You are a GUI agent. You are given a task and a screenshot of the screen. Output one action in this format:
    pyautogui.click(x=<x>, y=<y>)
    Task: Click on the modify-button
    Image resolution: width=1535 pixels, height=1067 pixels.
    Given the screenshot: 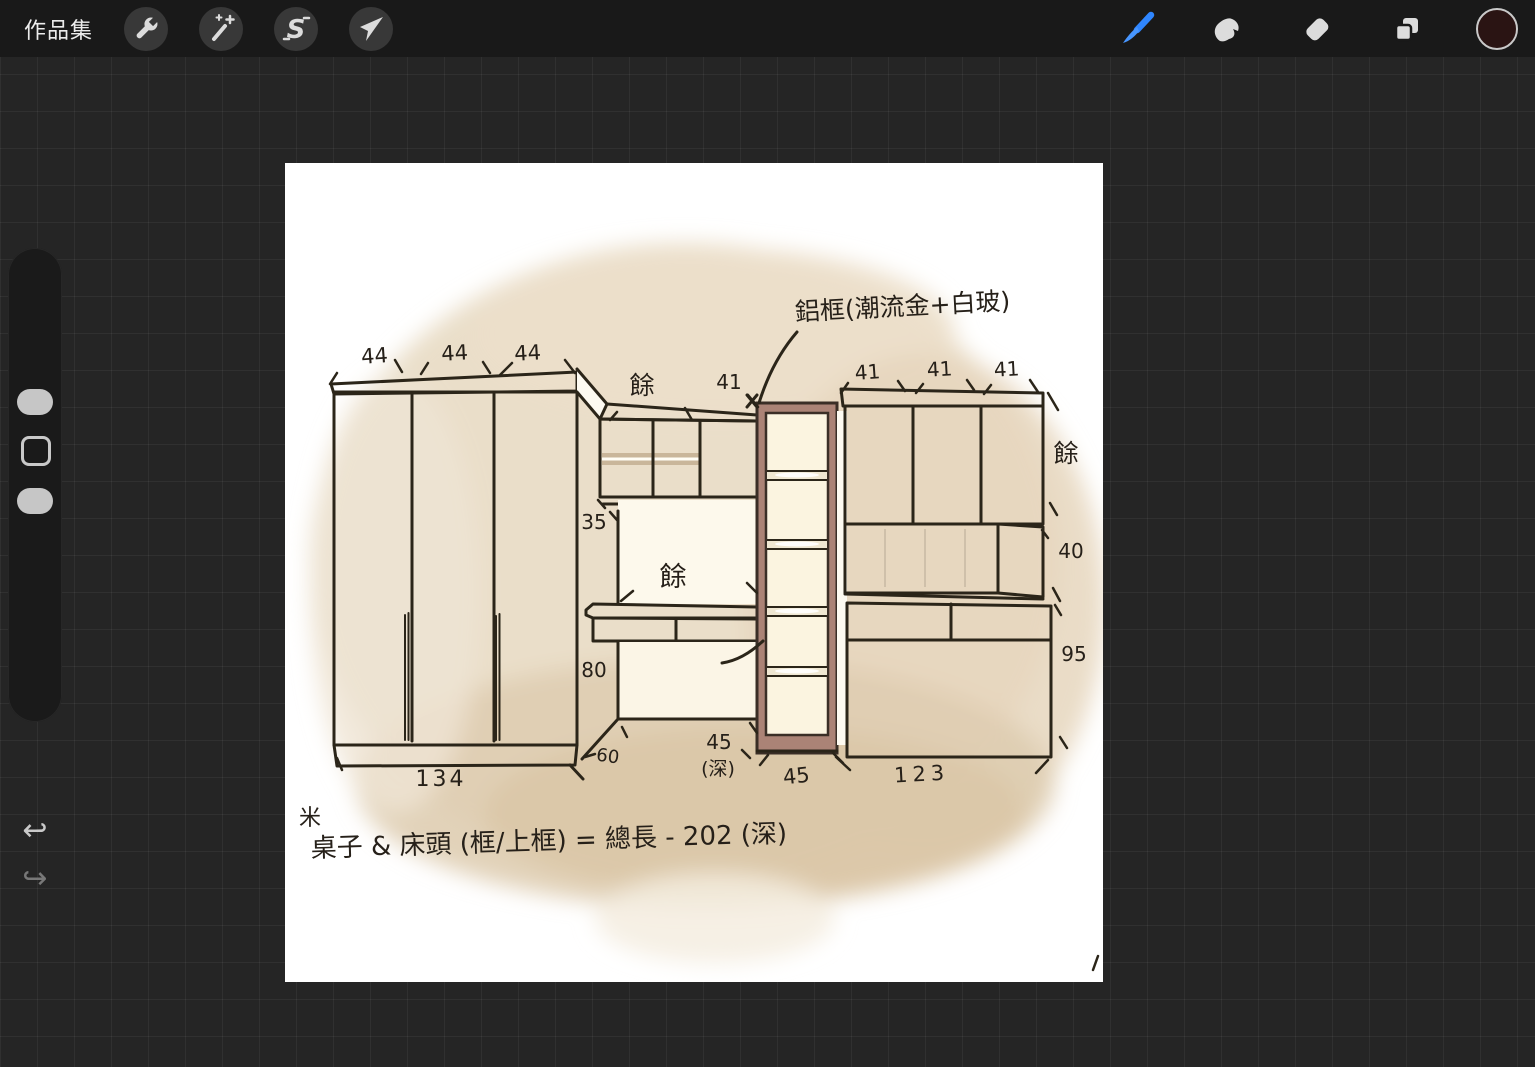 What is the action you would take?
    pyautogui.click(x=36, y=451)
    